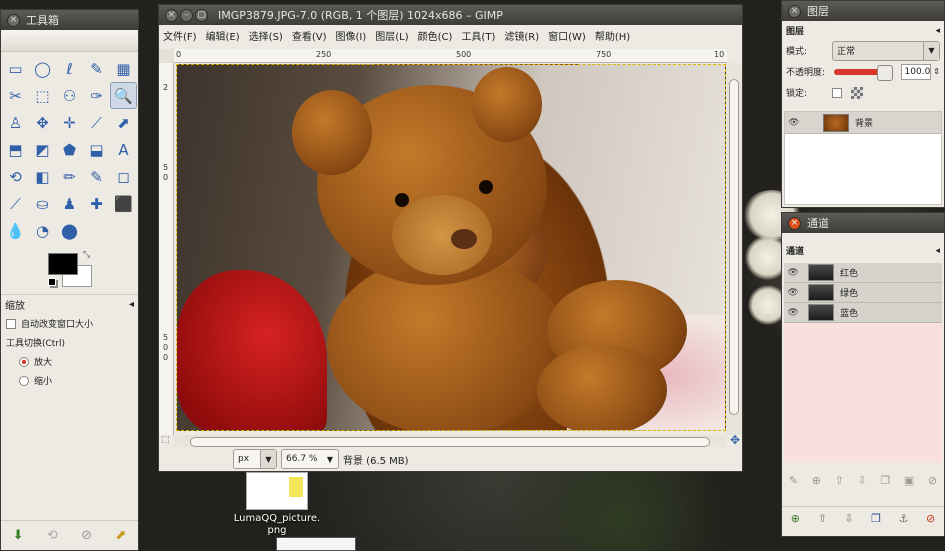 The width and height of the screenshot is (945, 551). I want to click on delete-channel-icon: ⊘, so click(932, 480).